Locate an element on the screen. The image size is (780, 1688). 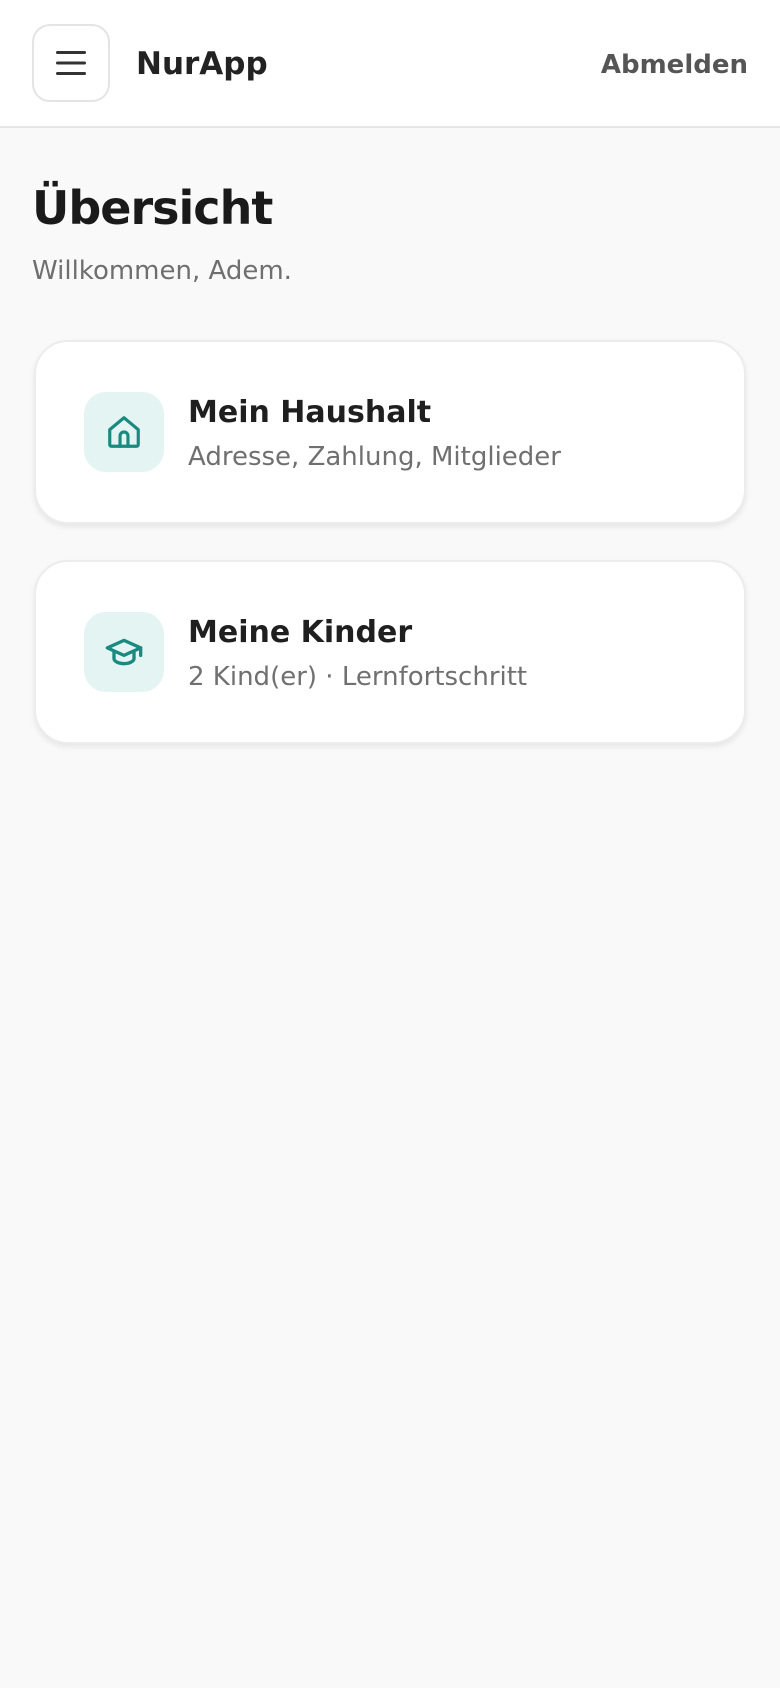
hamburger-icon is located at coordinates (71, 63).